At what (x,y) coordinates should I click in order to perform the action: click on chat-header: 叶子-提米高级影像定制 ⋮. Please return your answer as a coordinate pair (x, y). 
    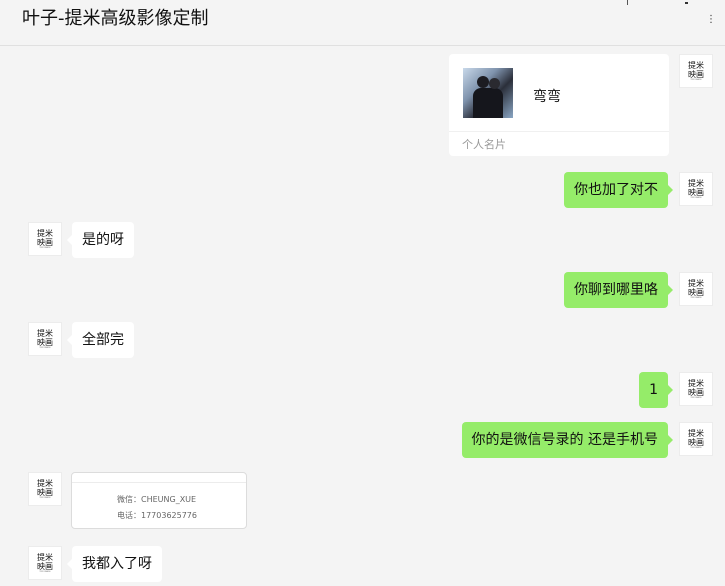
    Looking at the image, I should click on (362, 23).